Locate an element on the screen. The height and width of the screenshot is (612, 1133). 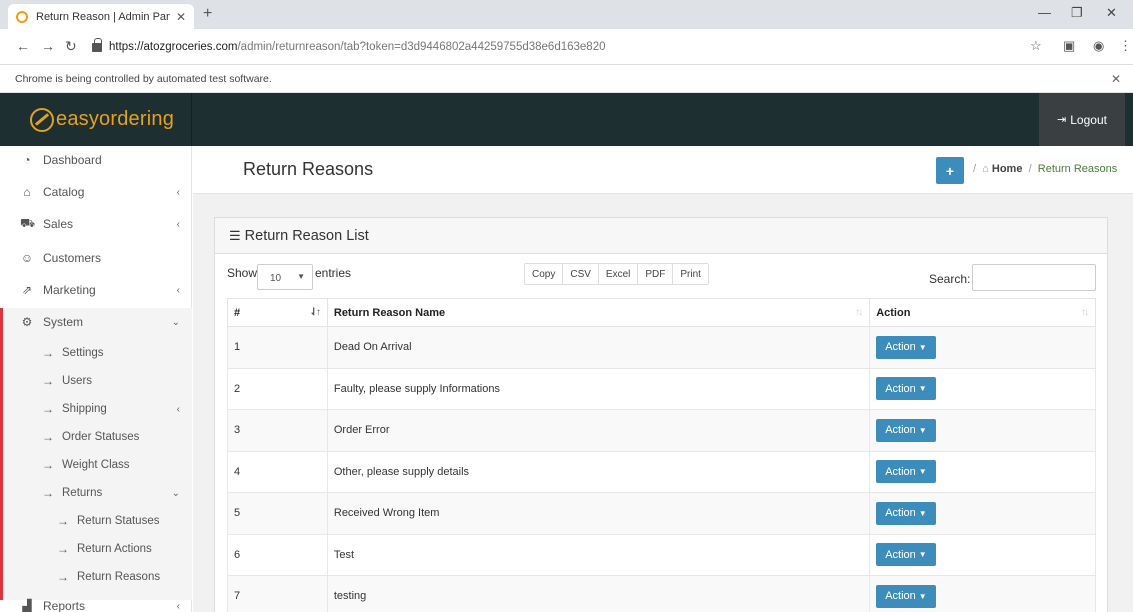
copy-export-button: Copy is located at coordinates (544, 274).